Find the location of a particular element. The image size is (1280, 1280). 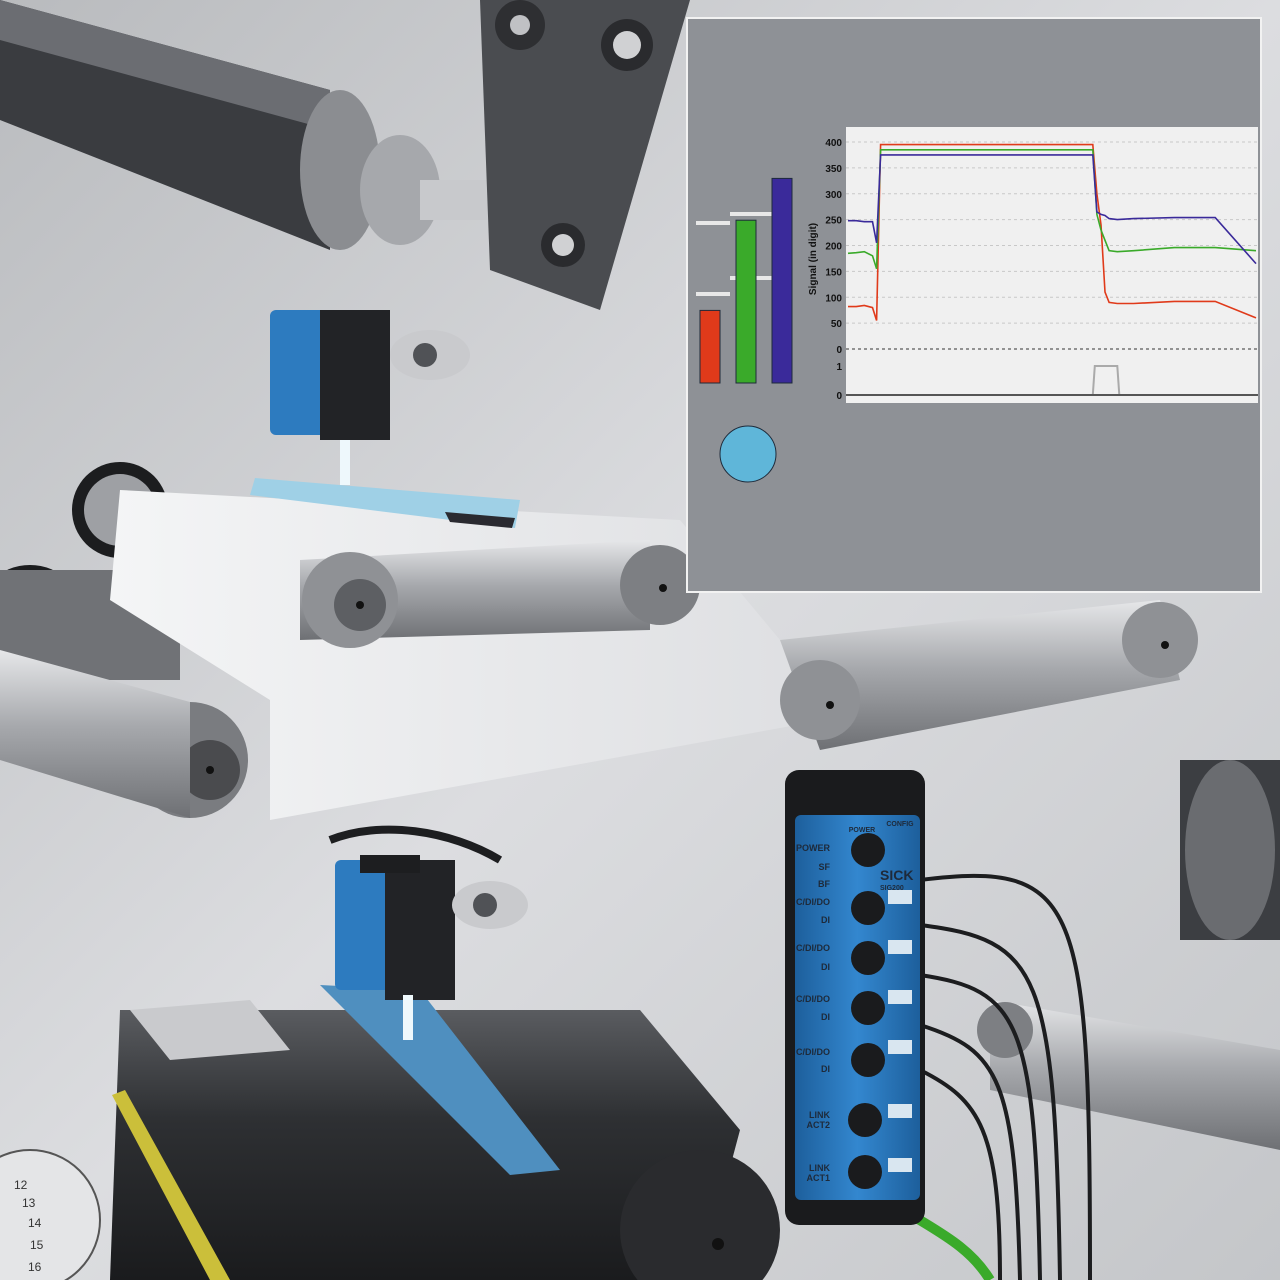

y-tick-label: 0 is located at coordinates (839, 350).